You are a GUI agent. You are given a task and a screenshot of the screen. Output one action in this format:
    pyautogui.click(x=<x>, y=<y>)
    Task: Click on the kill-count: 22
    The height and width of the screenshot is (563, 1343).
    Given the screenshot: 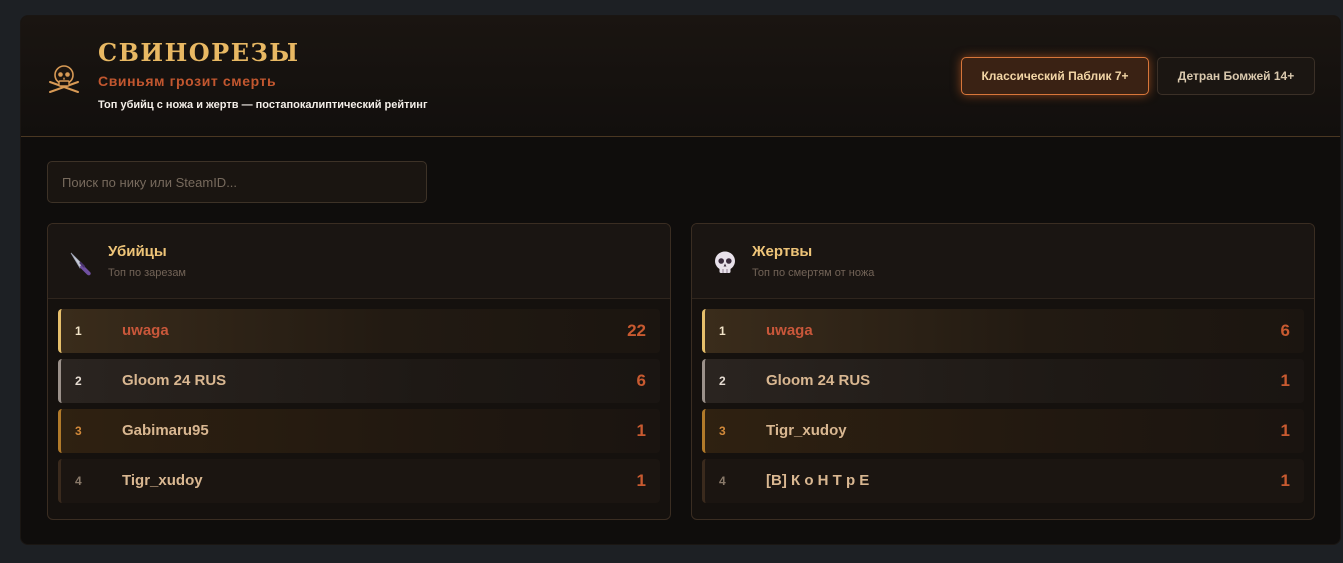 What is the action you would take?
    pyautogui.click(x=636, y=330)
    